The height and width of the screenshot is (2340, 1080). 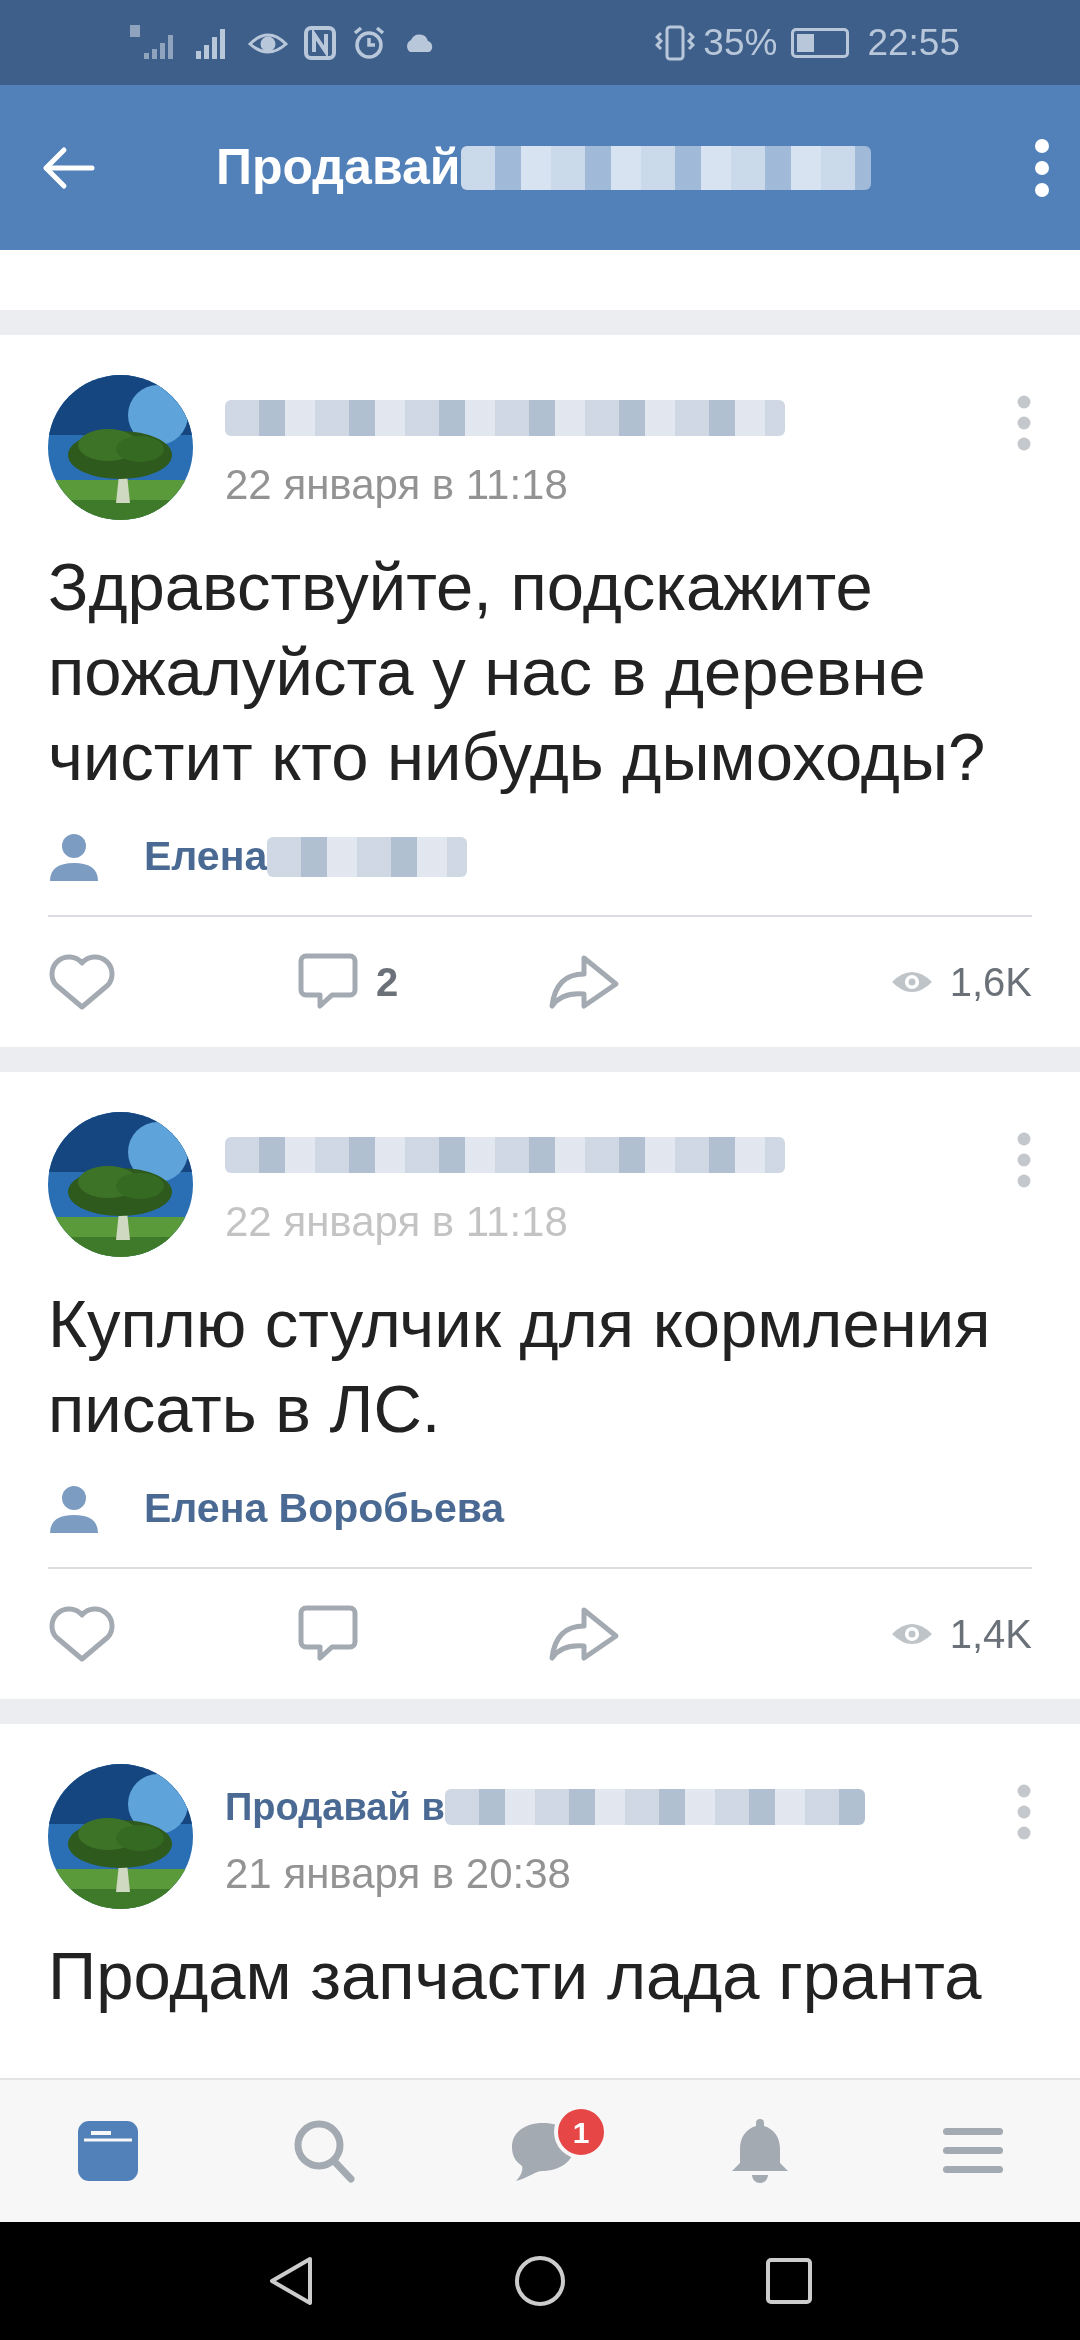 What do you see at coordinates (398, 1874) in the screenshot?
I see `post-date: 21 января в 20:38` at bounding box center [398, 1874].